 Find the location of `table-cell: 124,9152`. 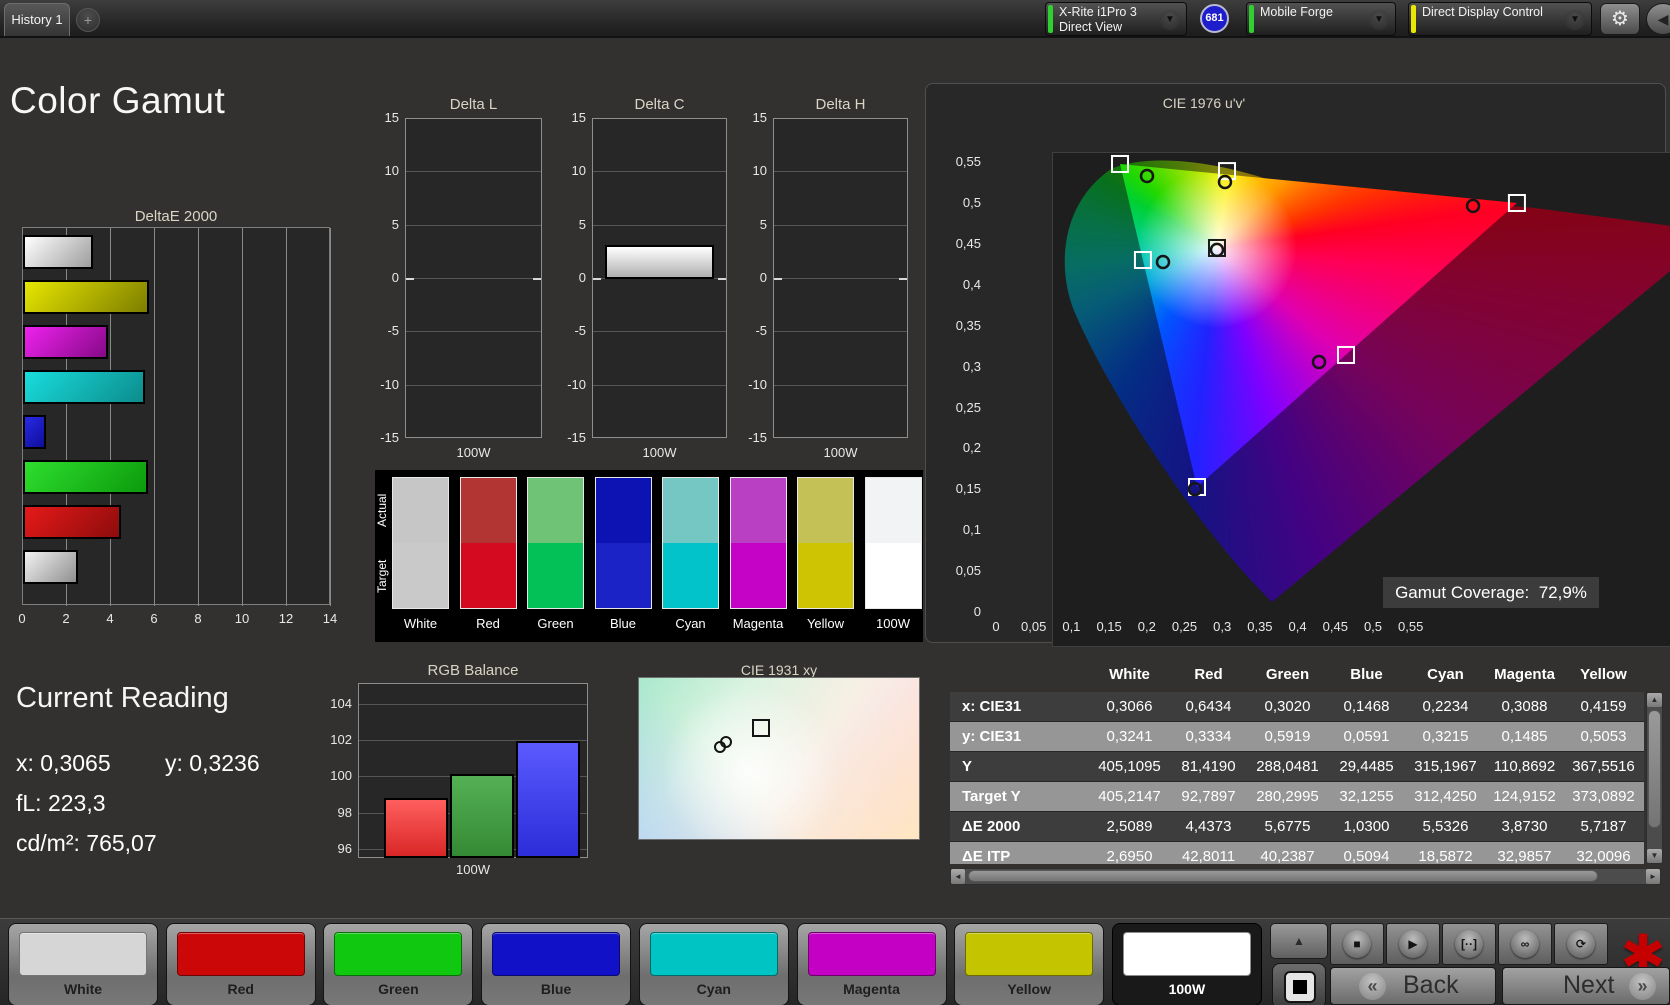

table-cell: 124,9152 is located at coordinates (1524, 796).